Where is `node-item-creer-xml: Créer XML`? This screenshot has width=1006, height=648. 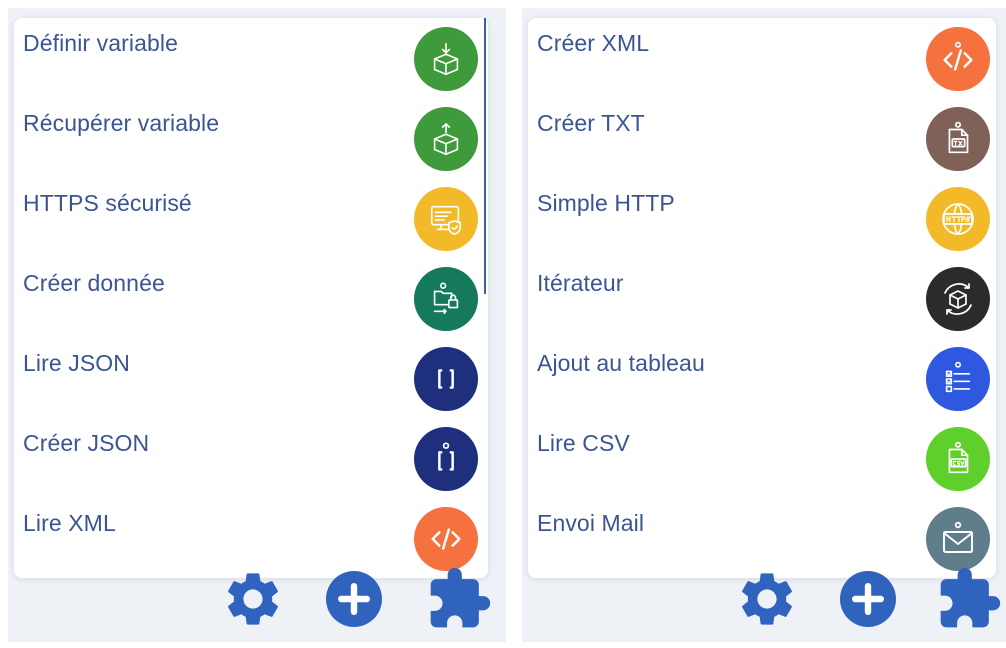
node-item-creer-xml: Créer XML is located at coordinates (762, 58).